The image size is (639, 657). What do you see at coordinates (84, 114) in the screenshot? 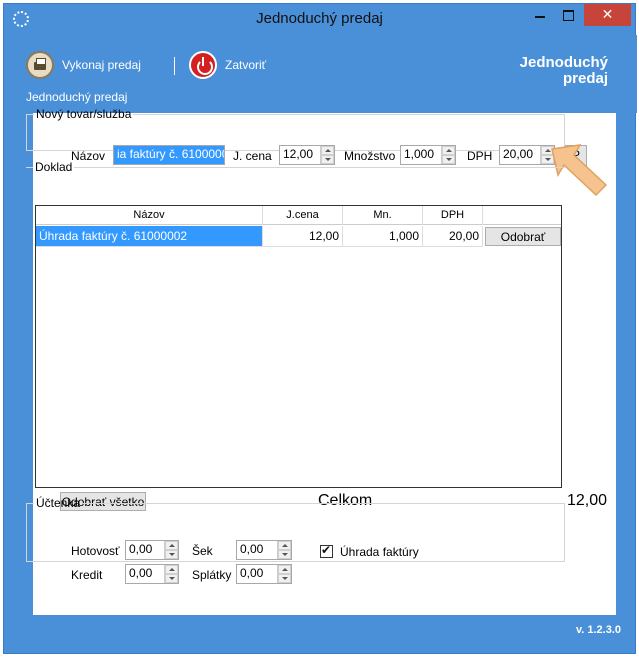
I see `new-item-legend: Nový tovar/služba` at bounding box center [84, 114].